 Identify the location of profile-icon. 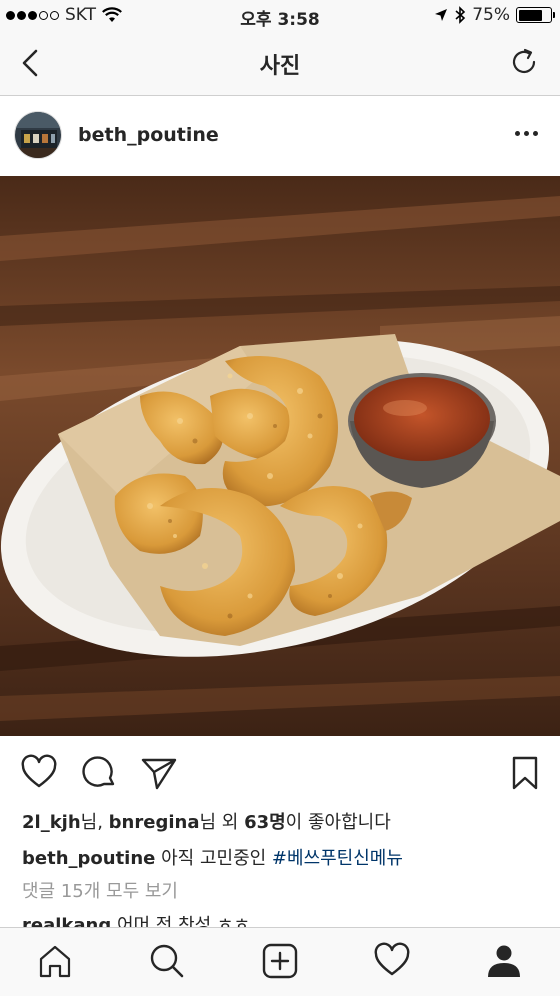
(504, 961).